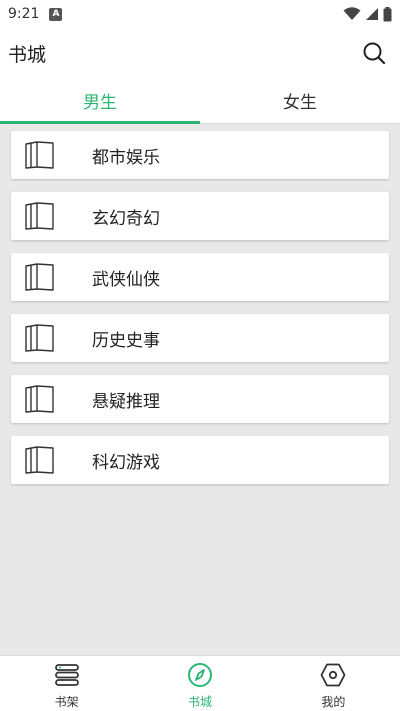 This screenshot has width=400, height=711. I want to click on status-indicators, so click(367, 14).